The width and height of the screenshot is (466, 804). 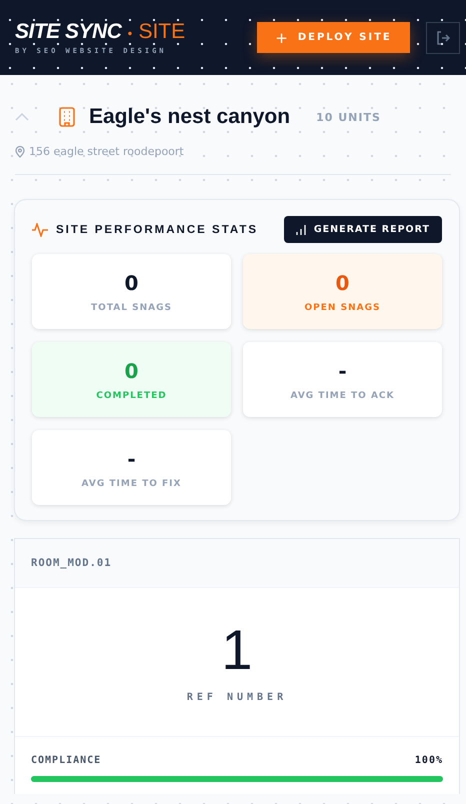 What do you see at coordinates (443, 38) in the screenshot?
I see `logout-icon` at bounding box center [443, 38].